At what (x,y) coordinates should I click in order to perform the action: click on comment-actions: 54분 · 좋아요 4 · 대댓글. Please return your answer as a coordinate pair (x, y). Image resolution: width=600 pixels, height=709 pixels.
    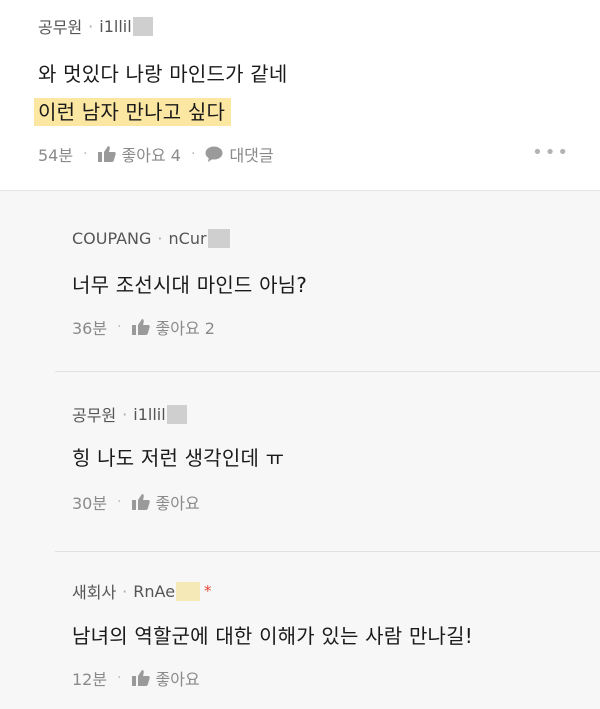
    Looking at the image, I should click on (156, 154).